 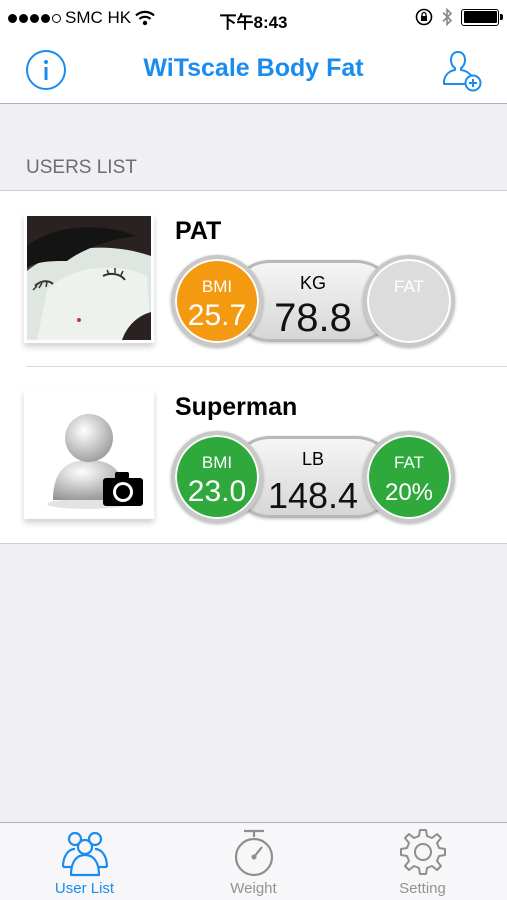 I want to click on add-user-icon, so click(x=462, y=71).